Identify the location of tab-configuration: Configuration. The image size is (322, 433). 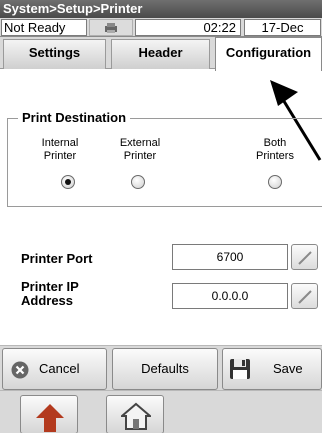
(268, 54).